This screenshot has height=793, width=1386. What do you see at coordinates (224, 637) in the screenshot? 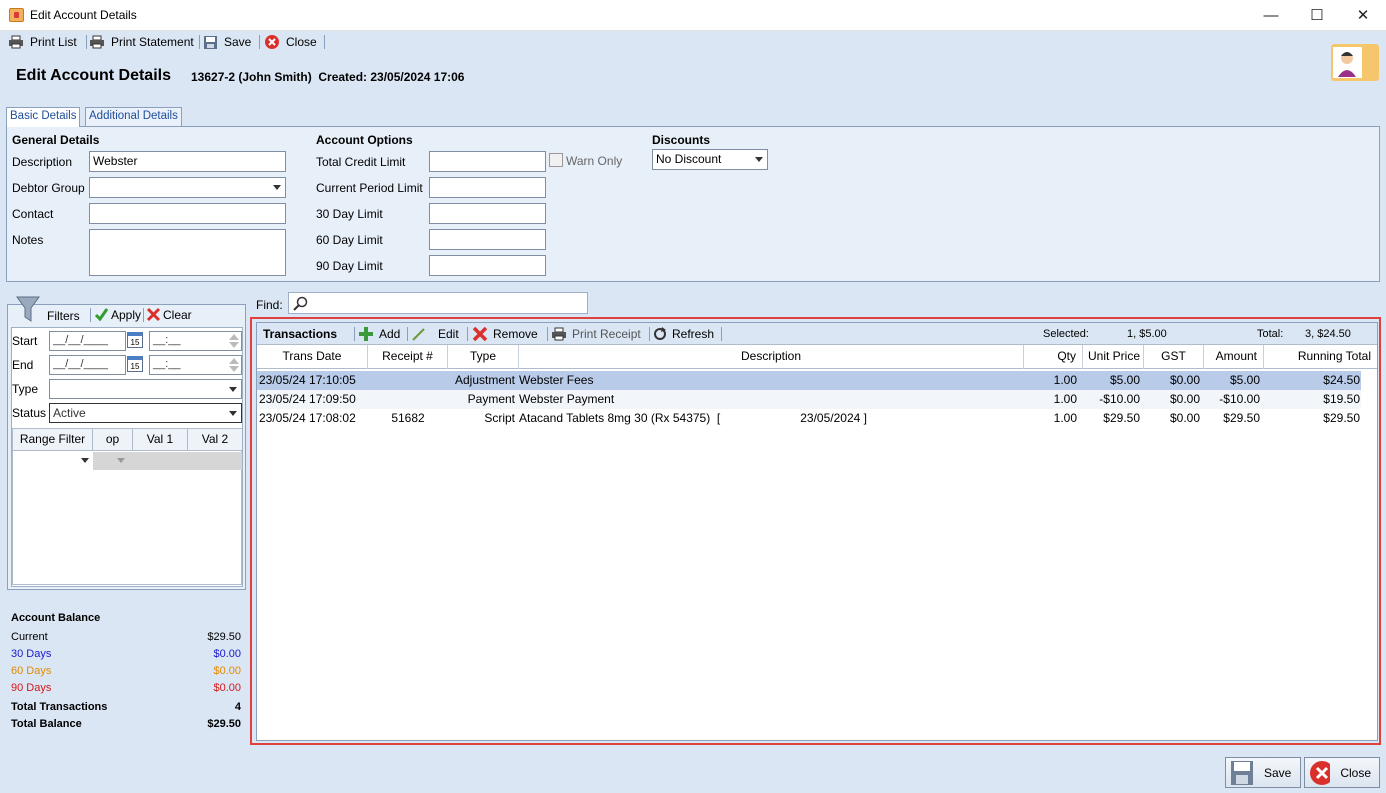
I see `balance-current-value: $29.50` at bounding box center [224, 637].